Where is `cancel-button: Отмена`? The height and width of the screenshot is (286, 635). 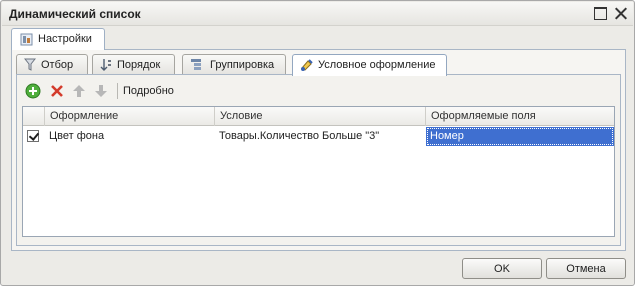 cancel-button: Отмена is located at coordinates (586, 268).